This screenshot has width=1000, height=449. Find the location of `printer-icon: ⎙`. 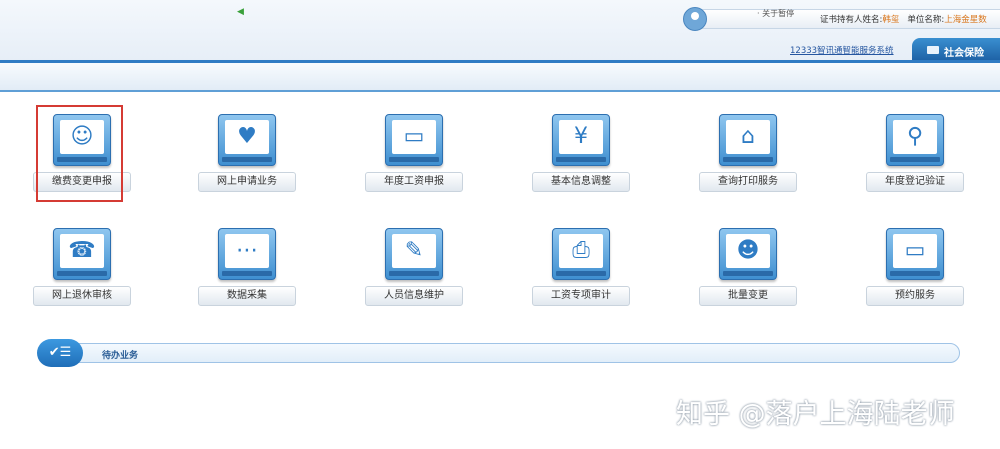

printer-icon: ⎙ is located at coordinates (581, 254).